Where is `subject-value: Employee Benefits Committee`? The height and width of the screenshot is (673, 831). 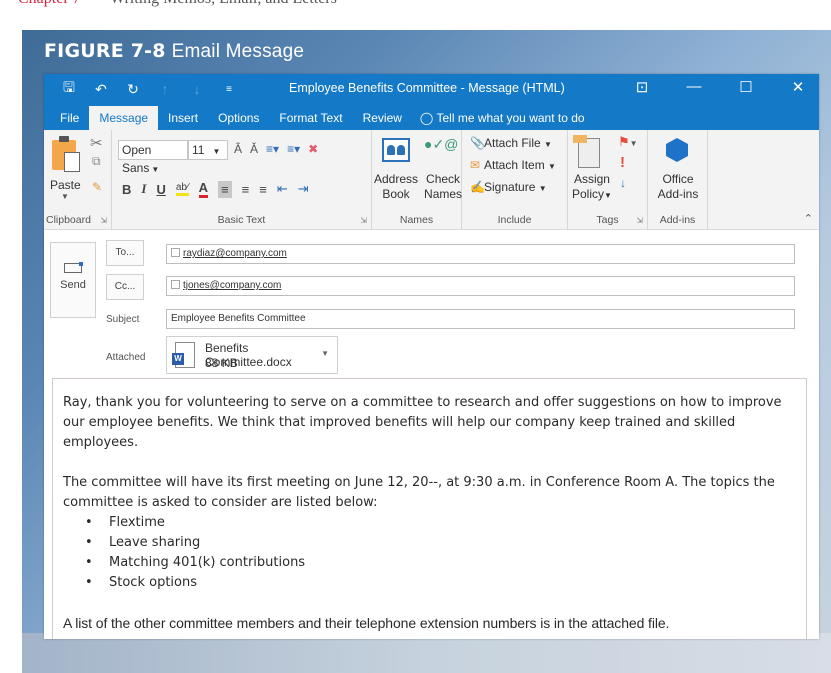
subject-value: Employee Benefits Committee is located at coordinates (238, 318).